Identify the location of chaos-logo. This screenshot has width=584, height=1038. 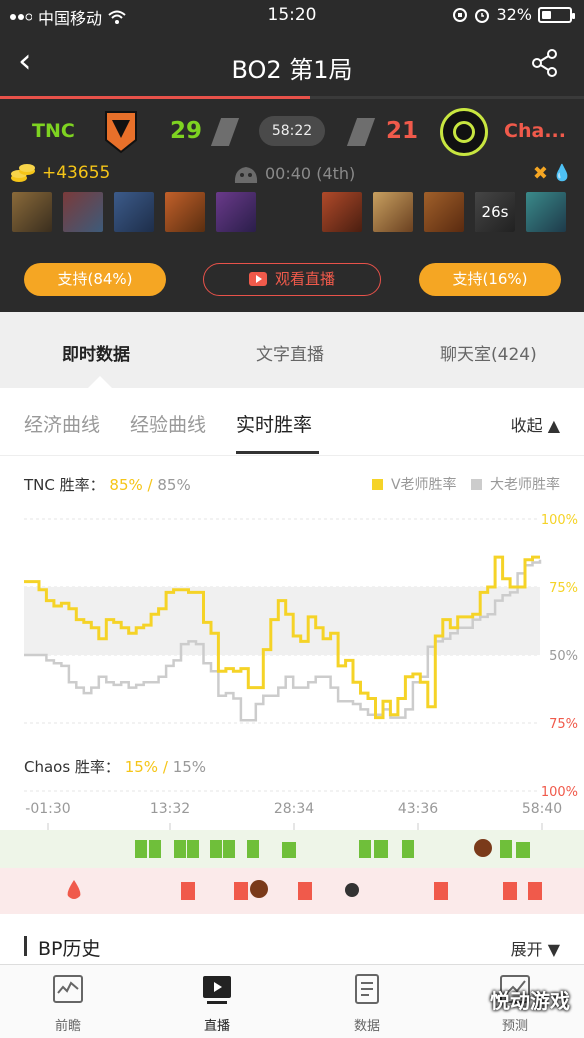
(464, 132).